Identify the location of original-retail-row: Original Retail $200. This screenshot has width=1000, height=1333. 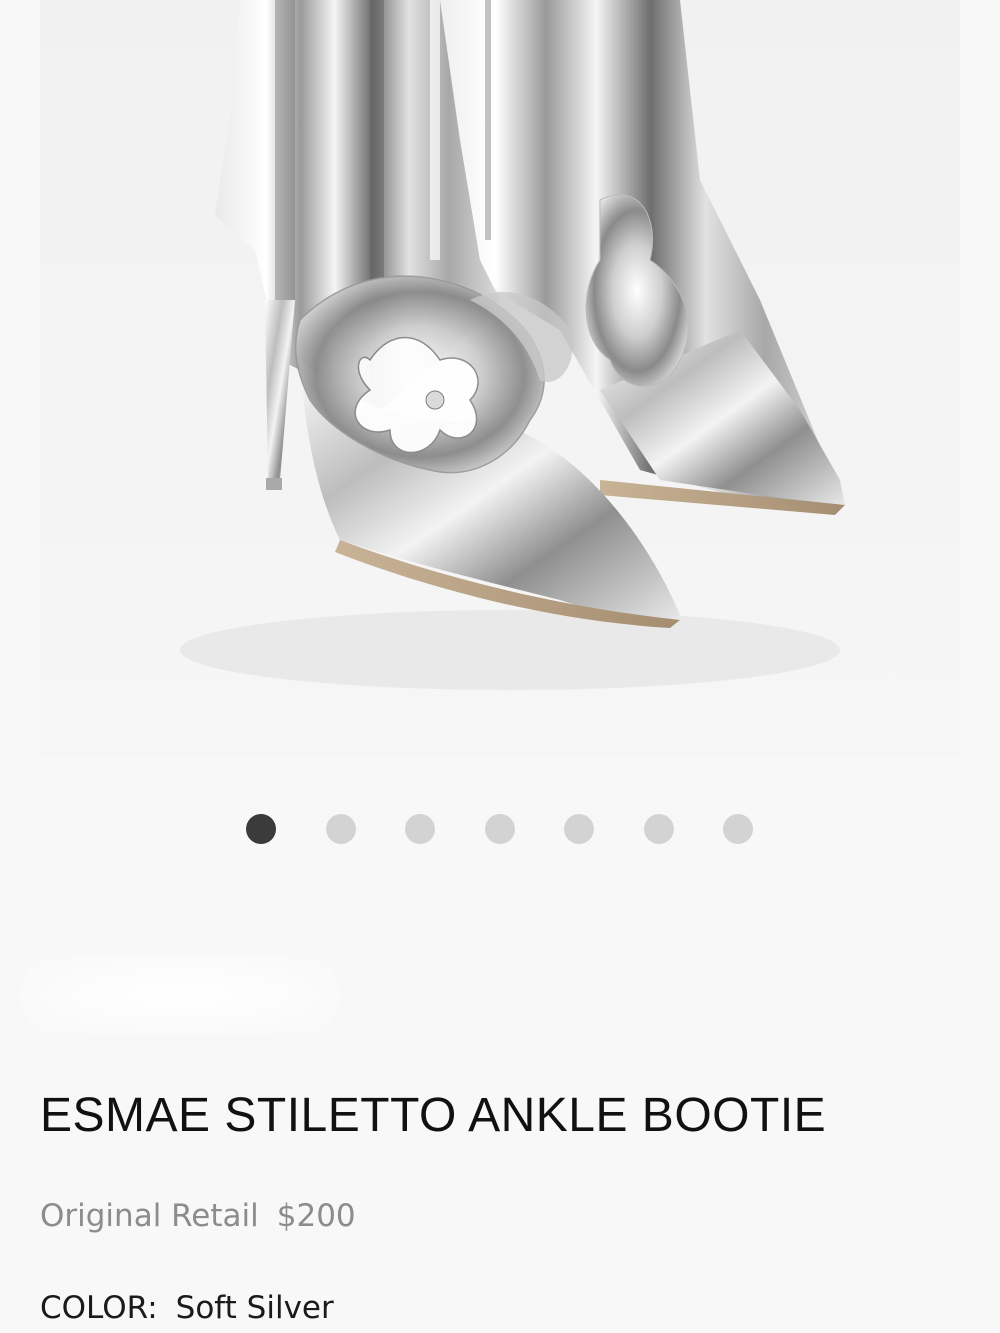
(198, 1216).